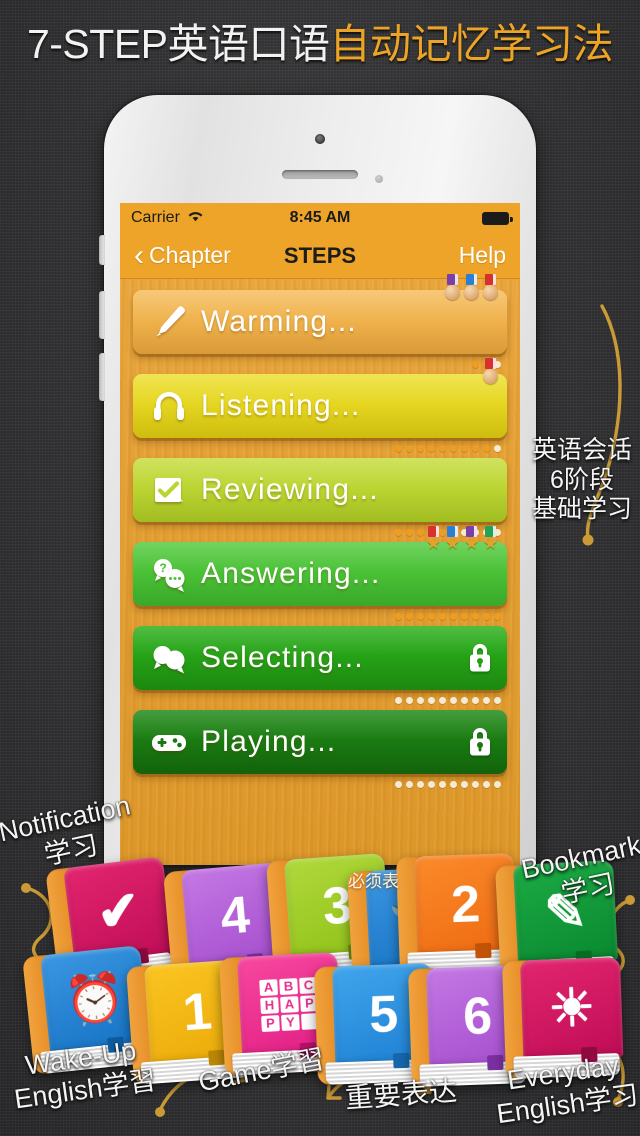  I want to click on status-bar: Carrier 8:45 AM, so click(320, 218).